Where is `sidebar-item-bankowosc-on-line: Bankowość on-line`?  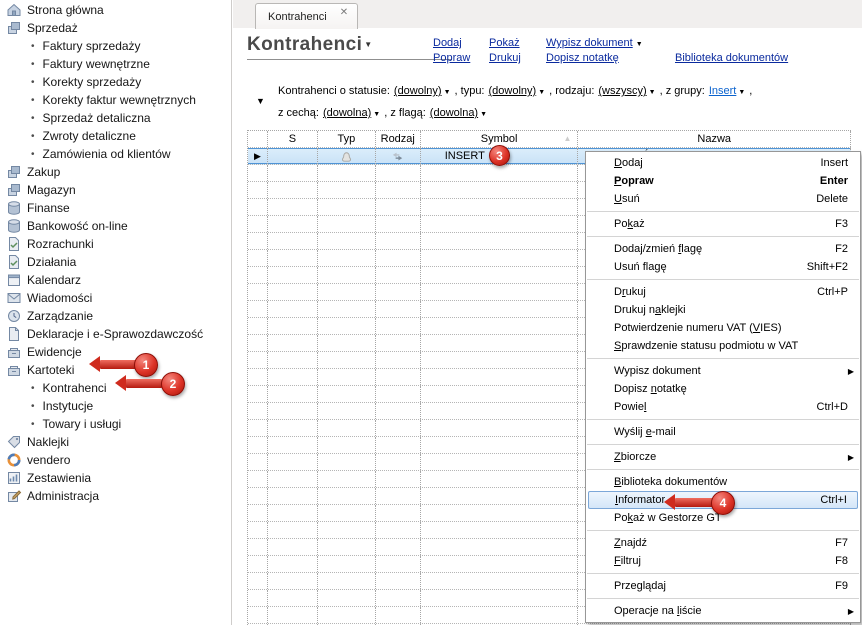 sidebar-item-bankowosc-on-line: Bankowość on-line is located at coordinates (115, 226).